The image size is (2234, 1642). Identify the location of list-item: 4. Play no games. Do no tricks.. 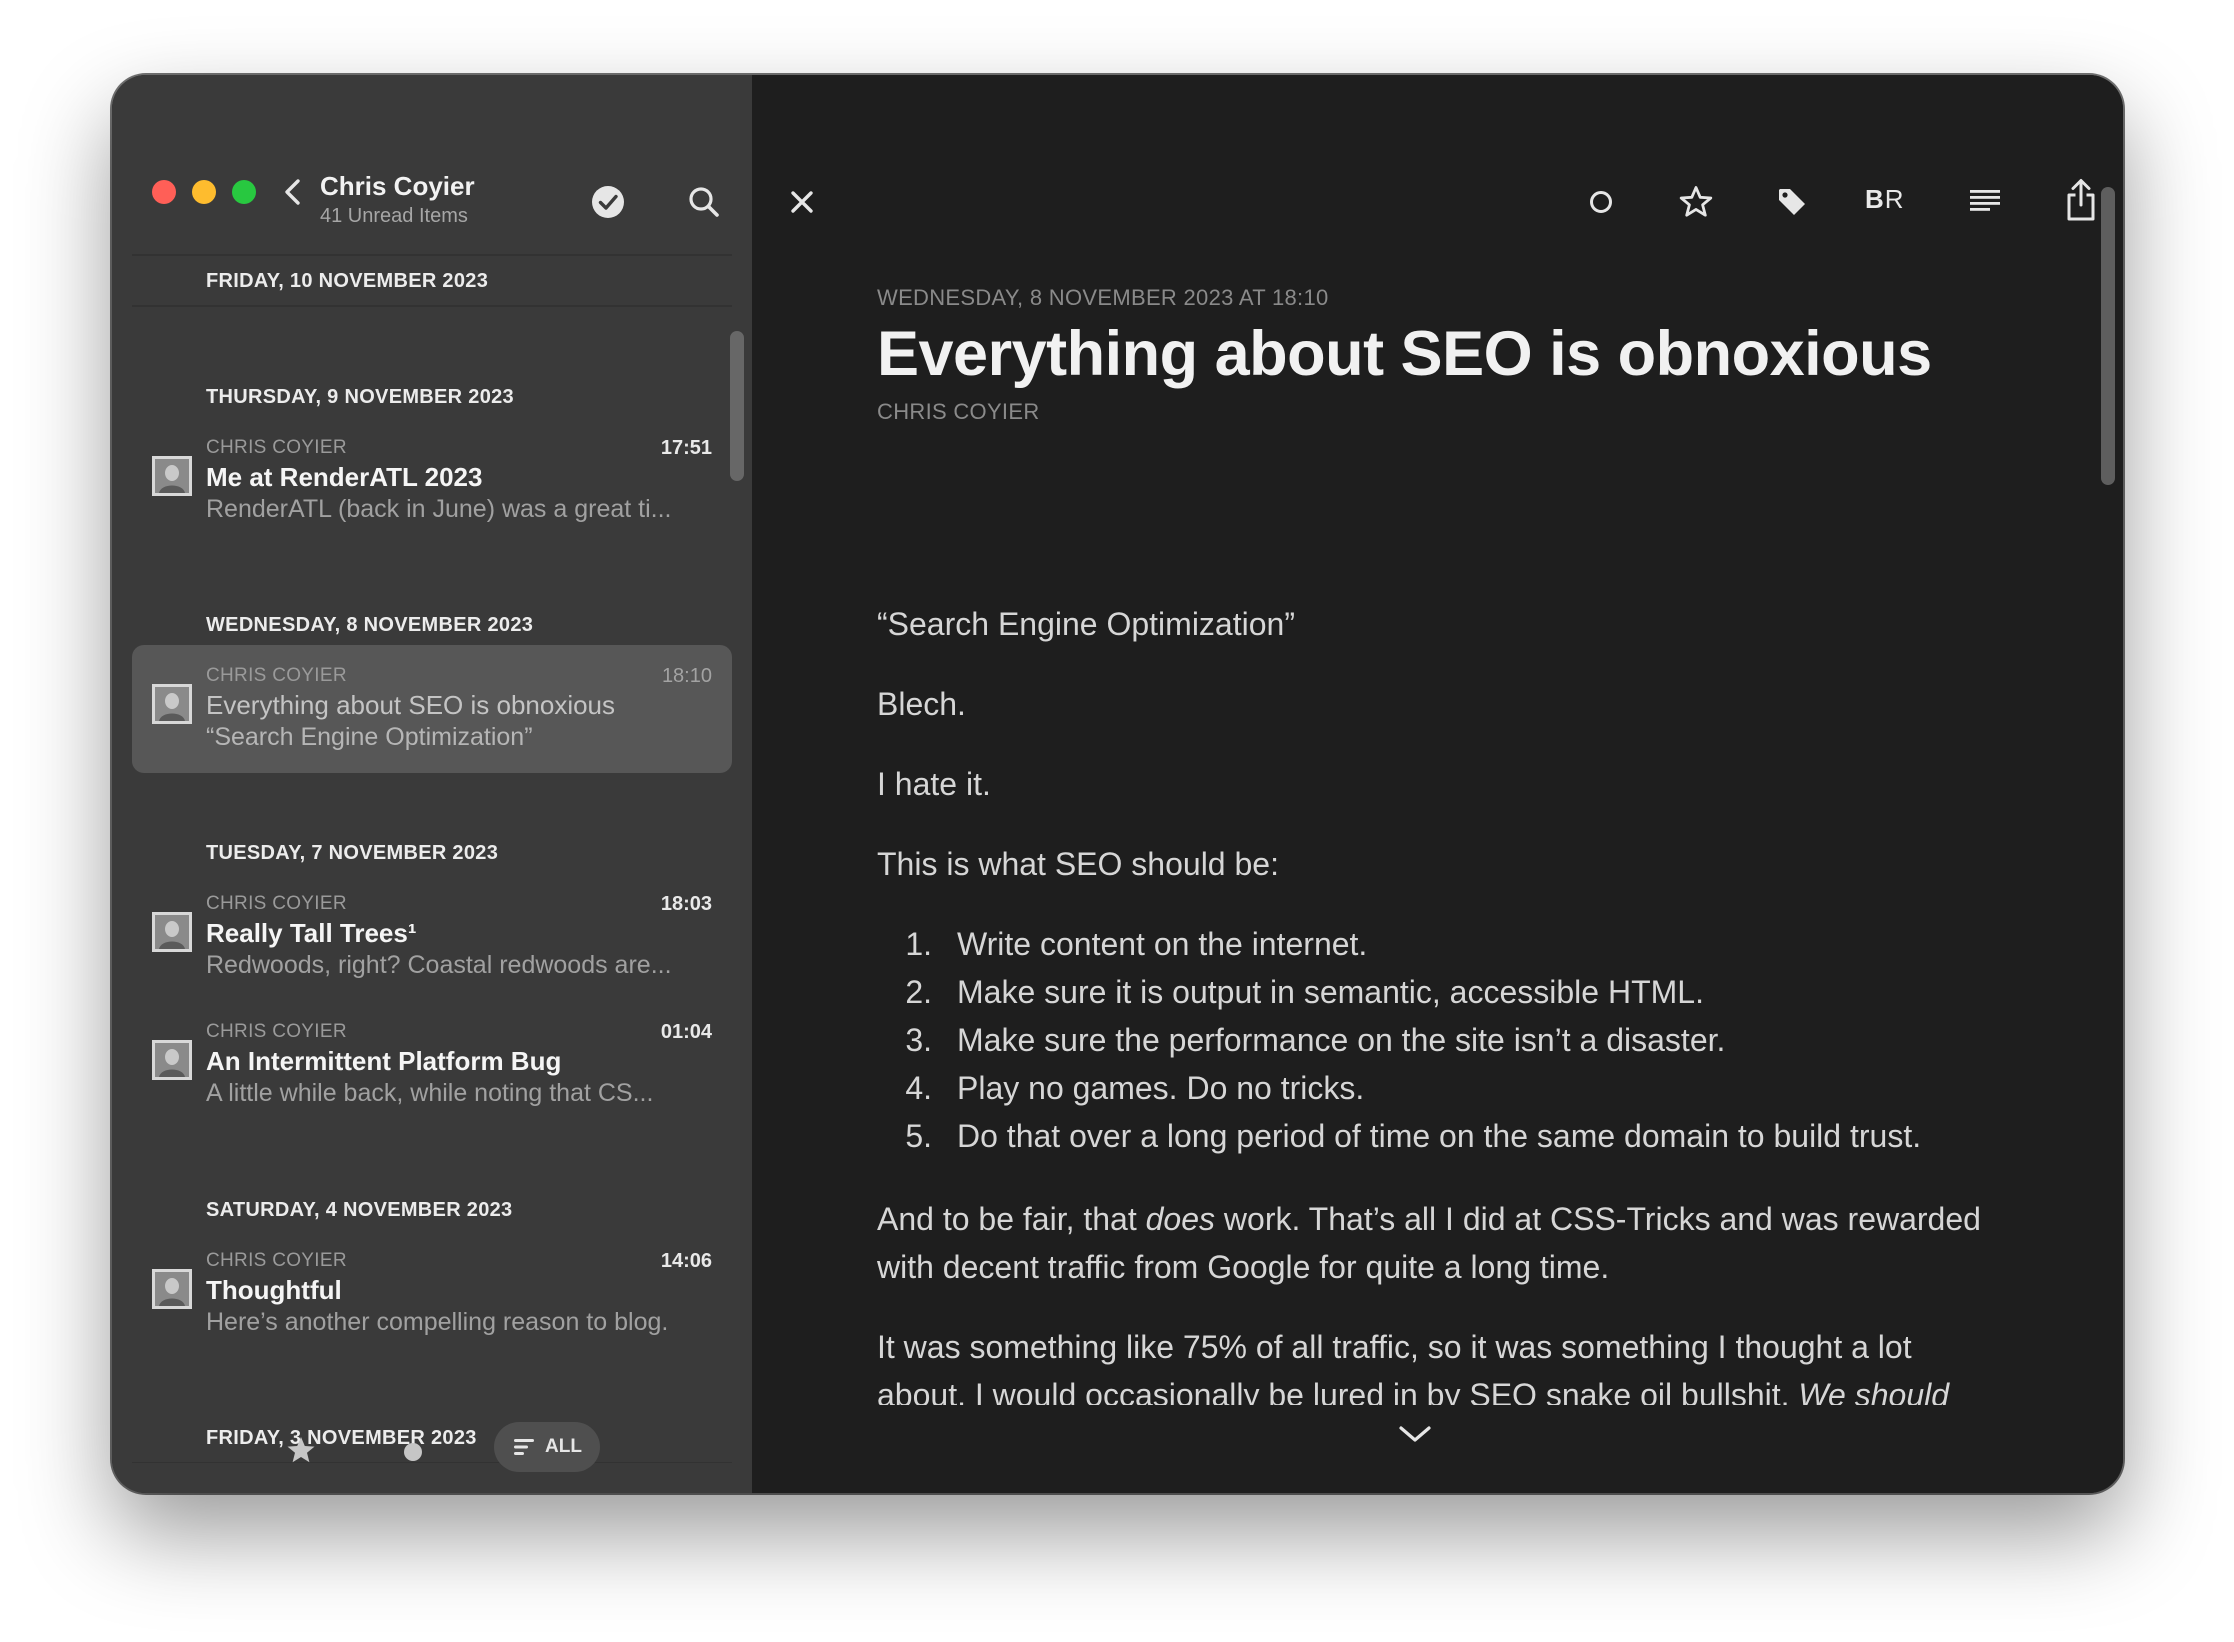
(1120, 1088).